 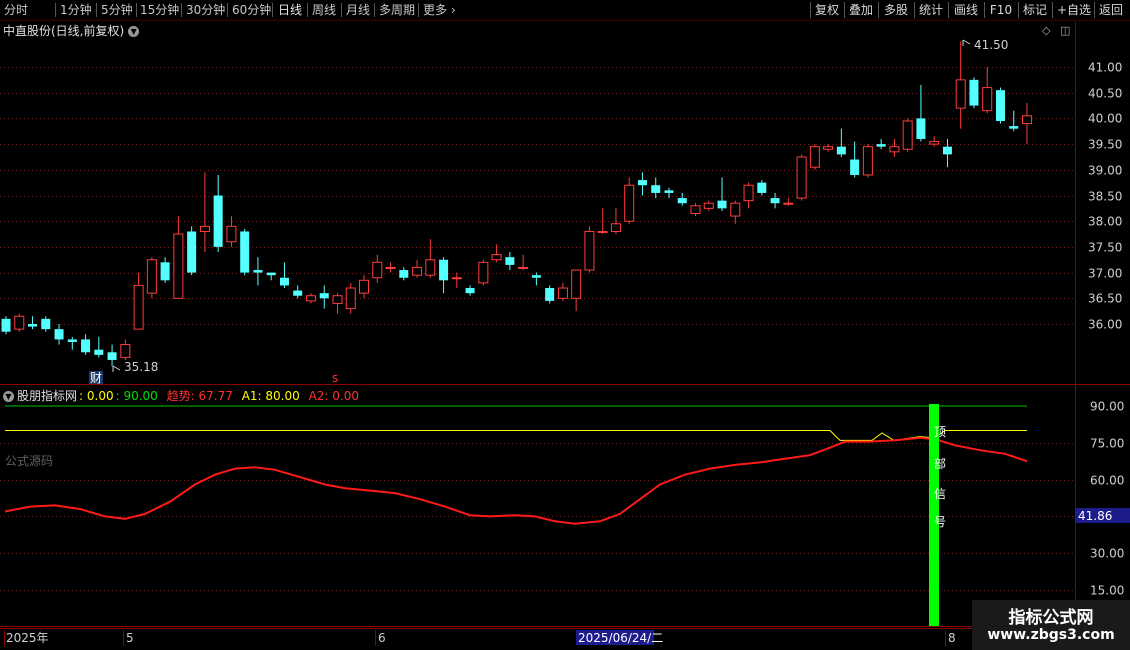 I want to click on price-tick-label: 39.00, so click(x=1105, y=171).